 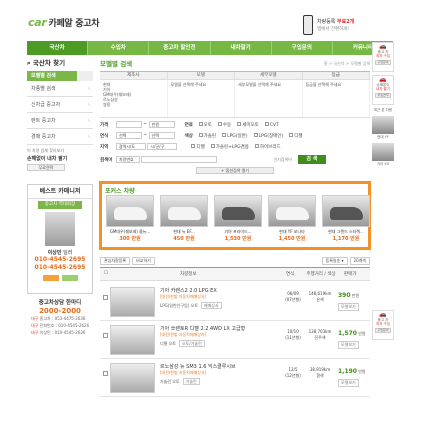 What do you see at coordinates (129, 135) in the screenshot?
I see `year-from-select: 선택` at bounding box center [129, 135].